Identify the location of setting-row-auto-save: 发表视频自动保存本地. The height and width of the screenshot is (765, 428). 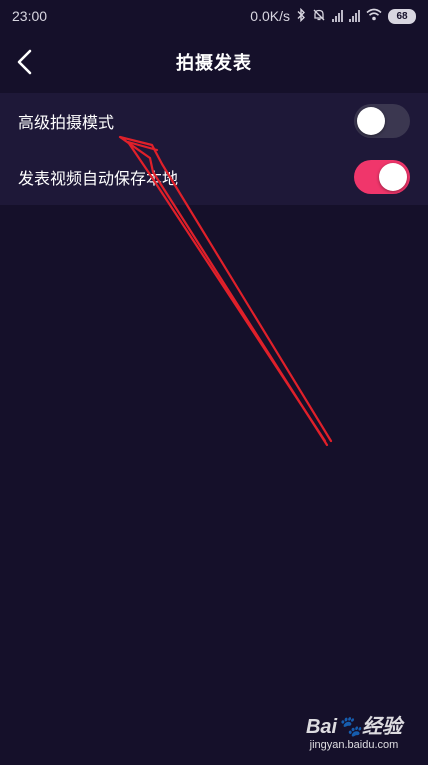
(214, 177).